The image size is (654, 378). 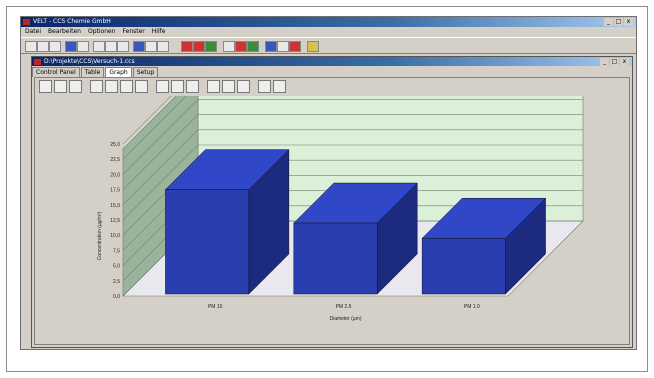 What do you see at coordinates (56, 72) in the screenshot?
I see `tab-control-panel: Control Panel` at bounding box center [56, 72].